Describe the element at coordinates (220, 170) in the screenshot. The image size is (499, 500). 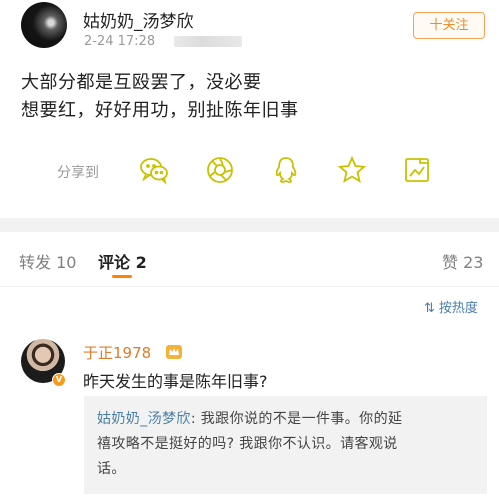
I see `moments-icon` at that location.